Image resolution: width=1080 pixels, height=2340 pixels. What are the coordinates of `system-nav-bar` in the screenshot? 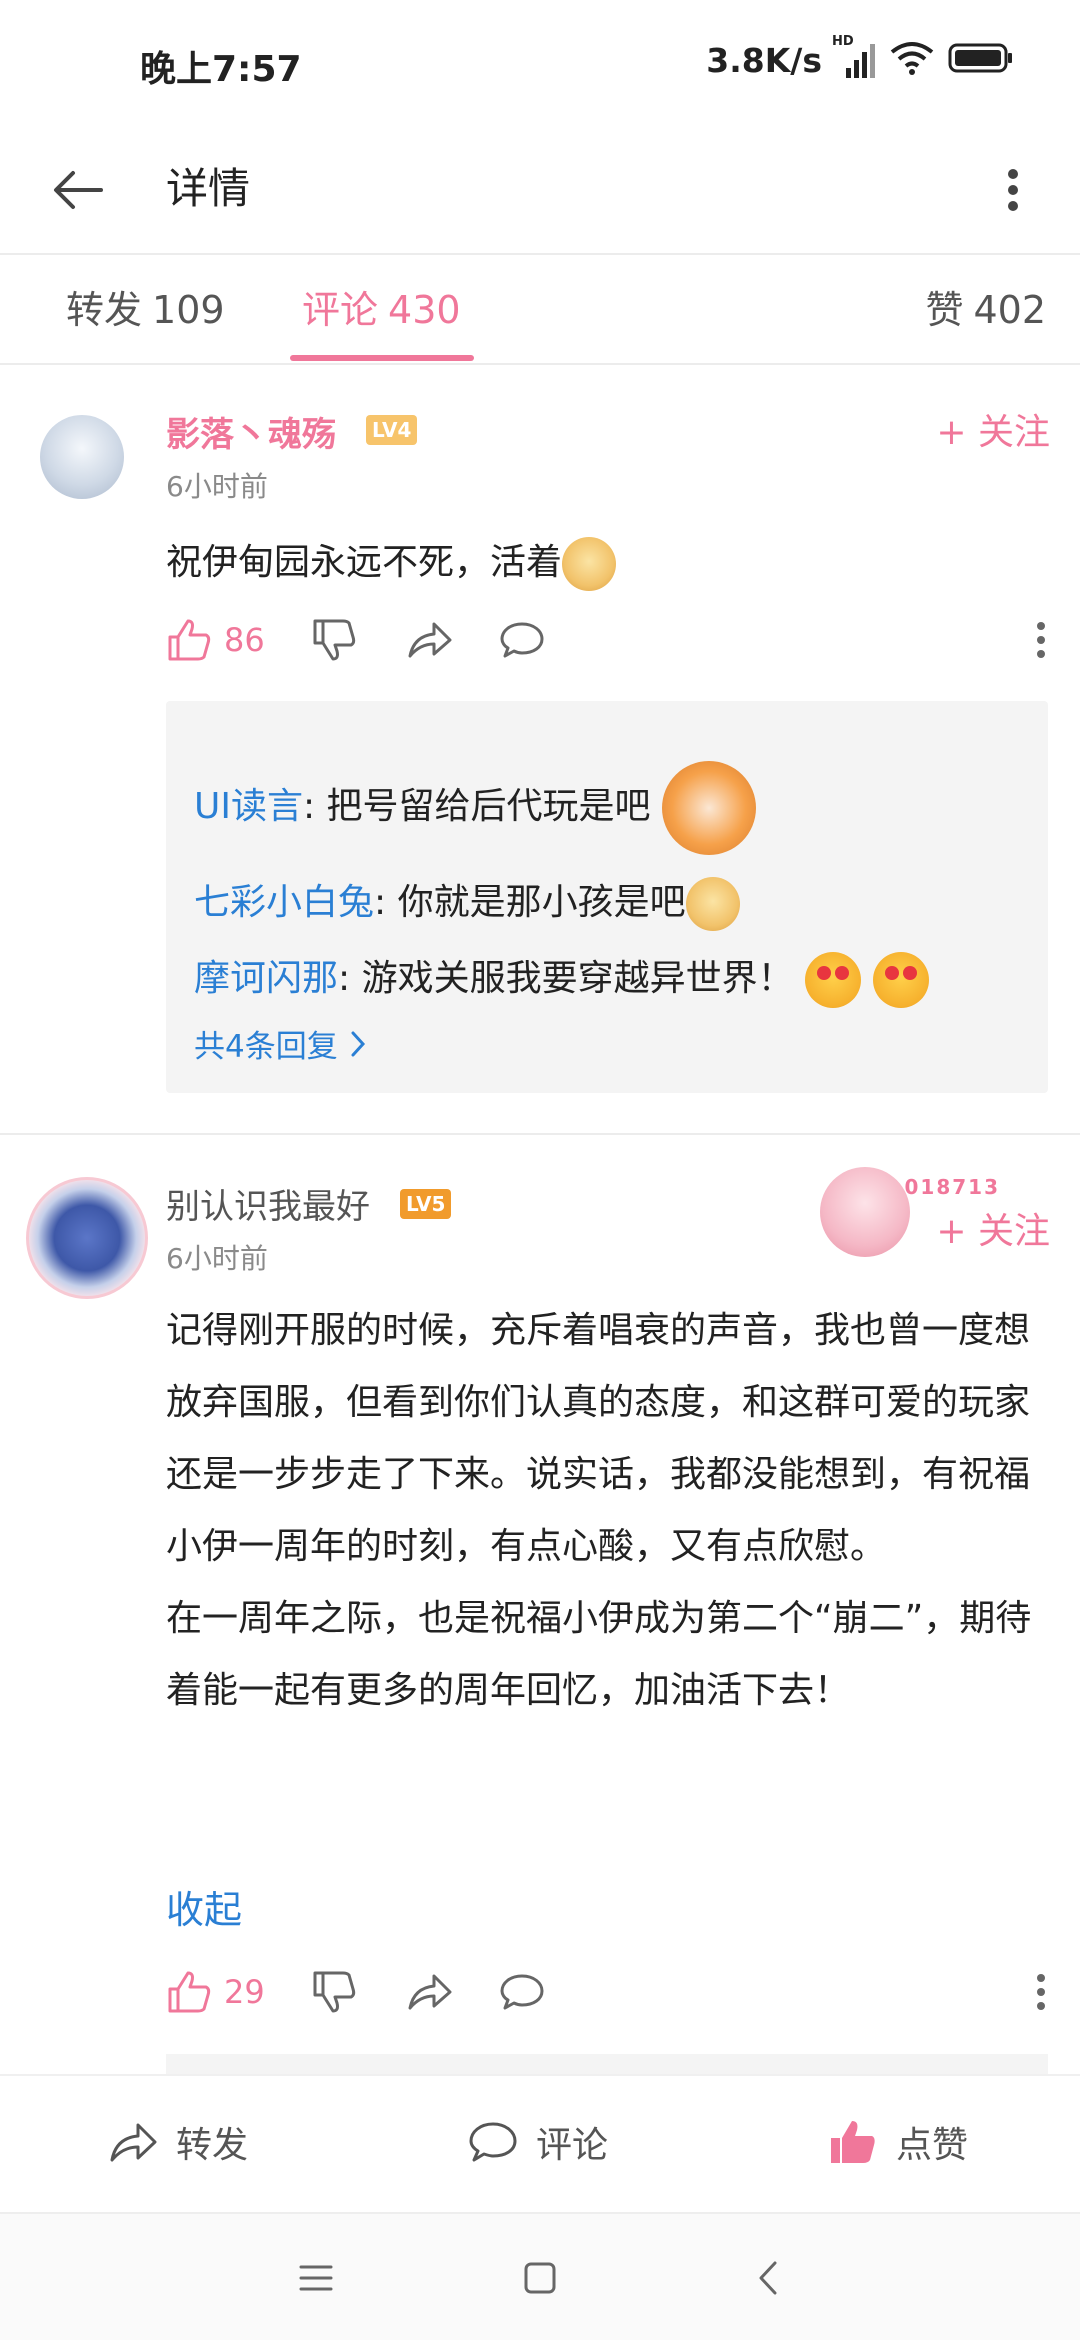 It's located at (540, 2276).